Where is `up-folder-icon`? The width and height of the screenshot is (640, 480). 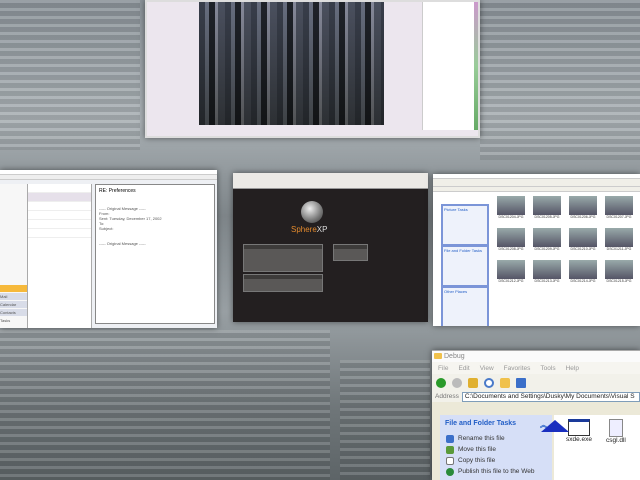
up-folder-icon is located at coordinates (473, 382).